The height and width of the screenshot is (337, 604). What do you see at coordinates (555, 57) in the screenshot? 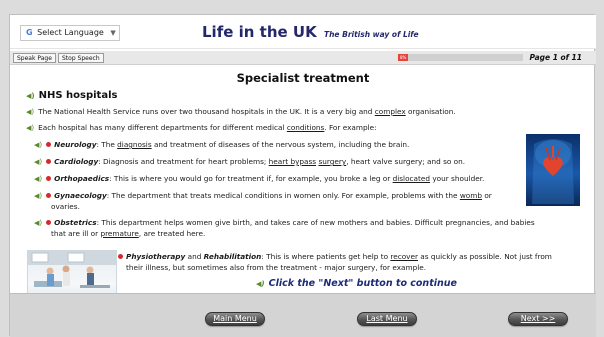
I see `page-indicator: Page 1 of 11` at bounding box center [555, 57].